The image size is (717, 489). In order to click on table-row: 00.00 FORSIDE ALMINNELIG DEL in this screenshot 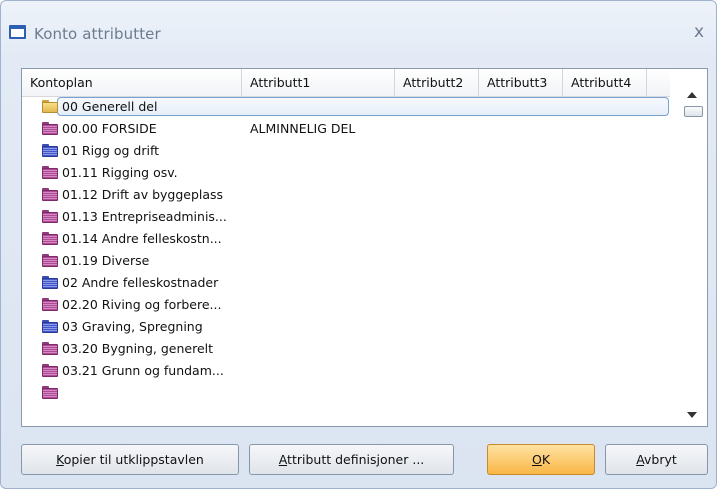, I will do `click(349, 129)`.